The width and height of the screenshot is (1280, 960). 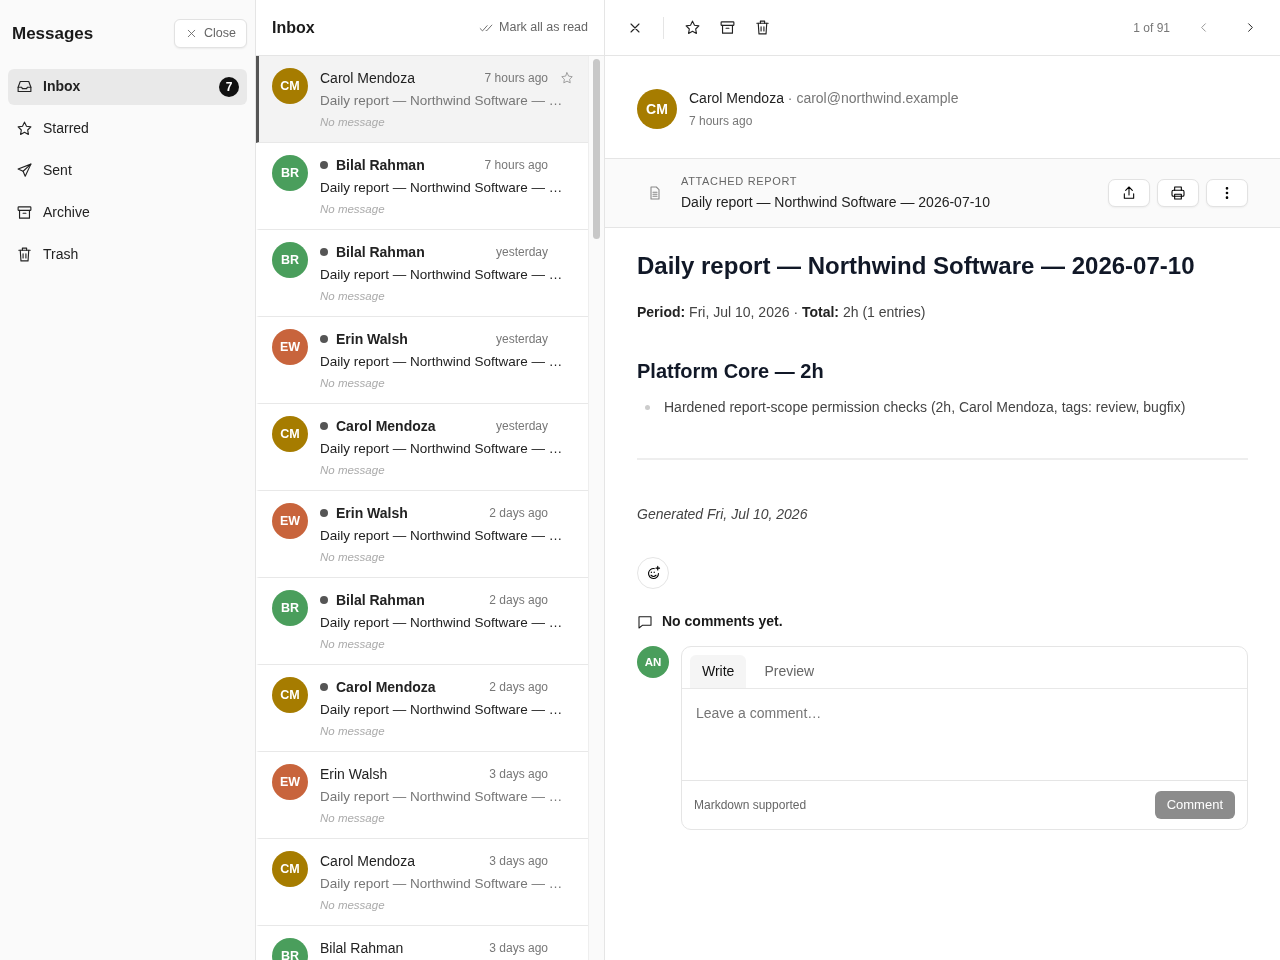 What do you see at coordinates (422, 943) in the screenshot?
I see `message-item: BR Bilal Rahman 3 days ago` at bounding box center [422, 943].